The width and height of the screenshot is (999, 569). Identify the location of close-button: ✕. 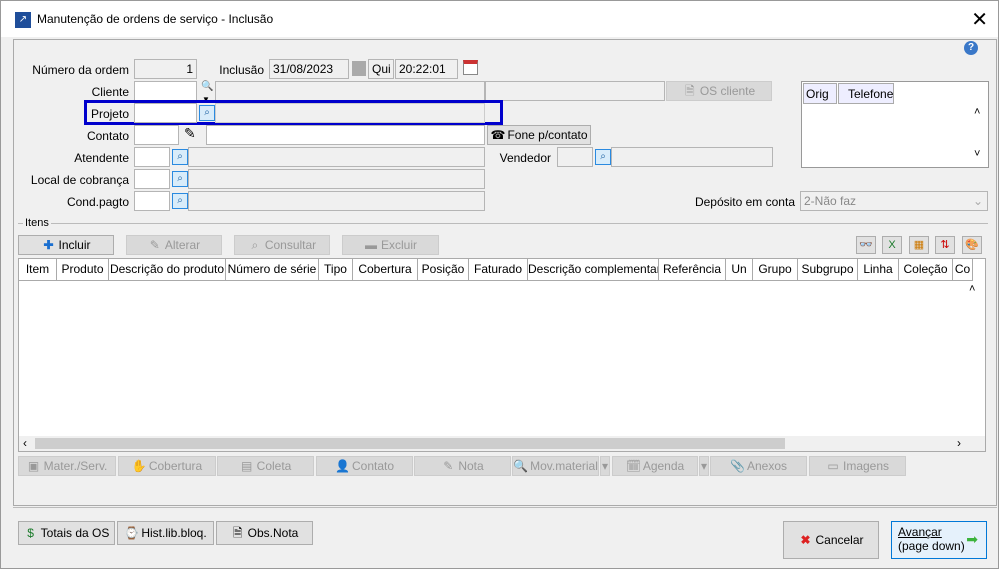
(979, 19).